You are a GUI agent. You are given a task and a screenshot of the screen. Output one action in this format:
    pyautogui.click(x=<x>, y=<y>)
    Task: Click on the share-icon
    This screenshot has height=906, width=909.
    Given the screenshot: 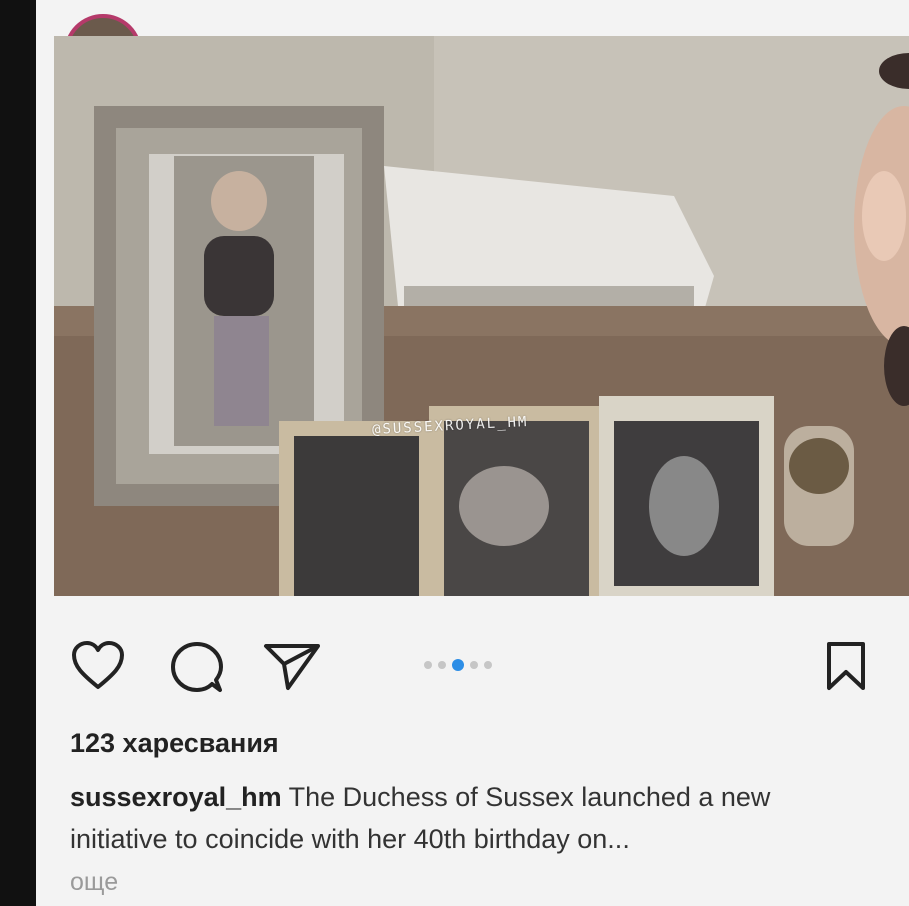 What is the action you would take?
    pyautogui.click(x=292, y=666)
    